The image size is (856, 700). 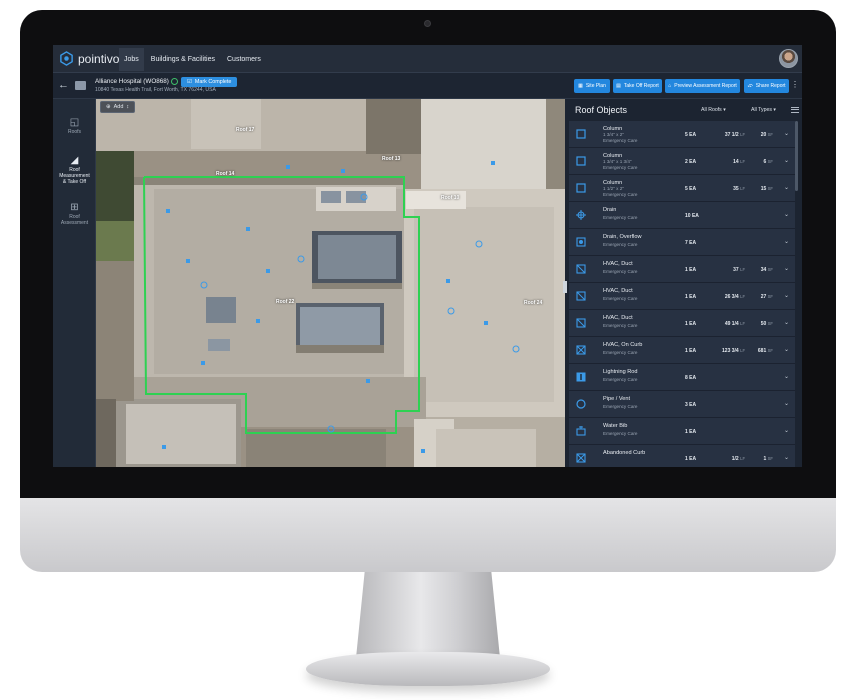 I want to click on site-plan-button: ▦ Site Plan, so click(x=592, y=86).